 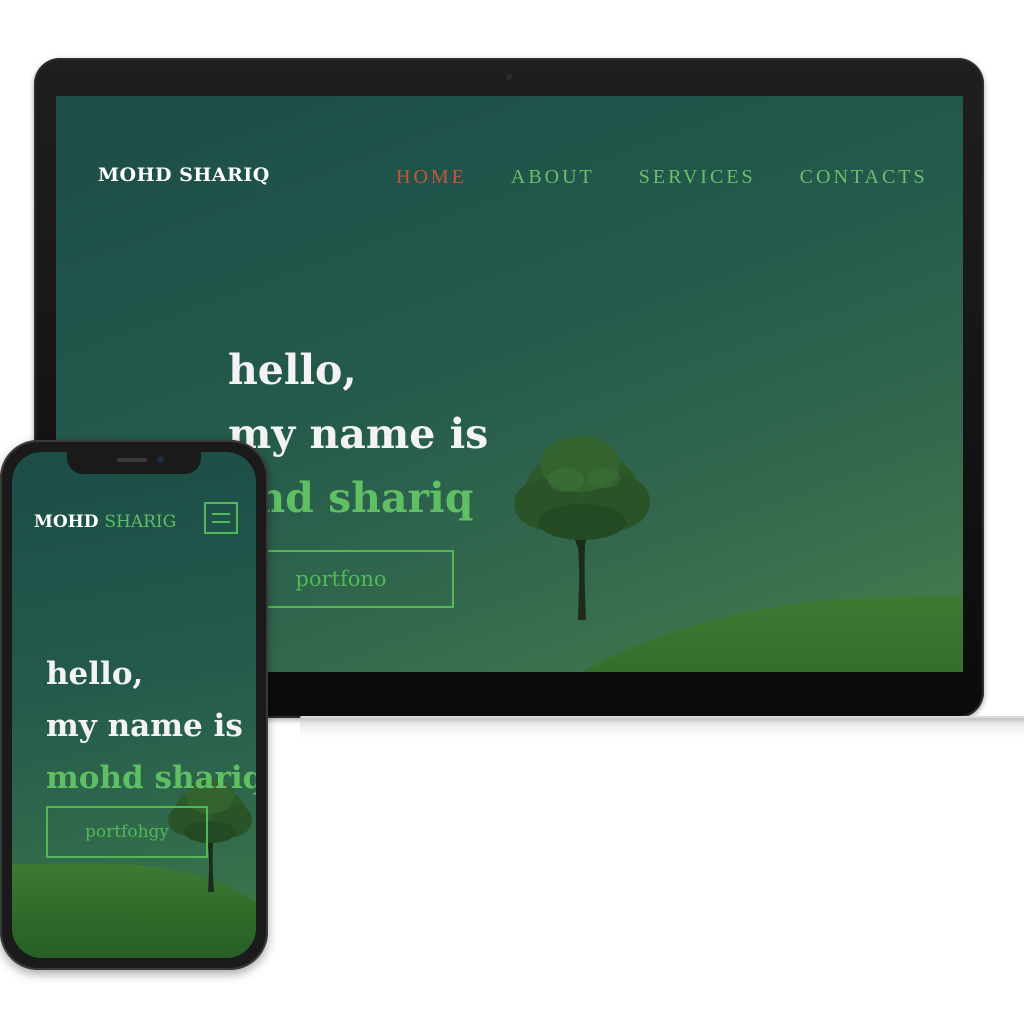 I want to click on nav-contacts: CONTACTS, so click(x=864, y=177).